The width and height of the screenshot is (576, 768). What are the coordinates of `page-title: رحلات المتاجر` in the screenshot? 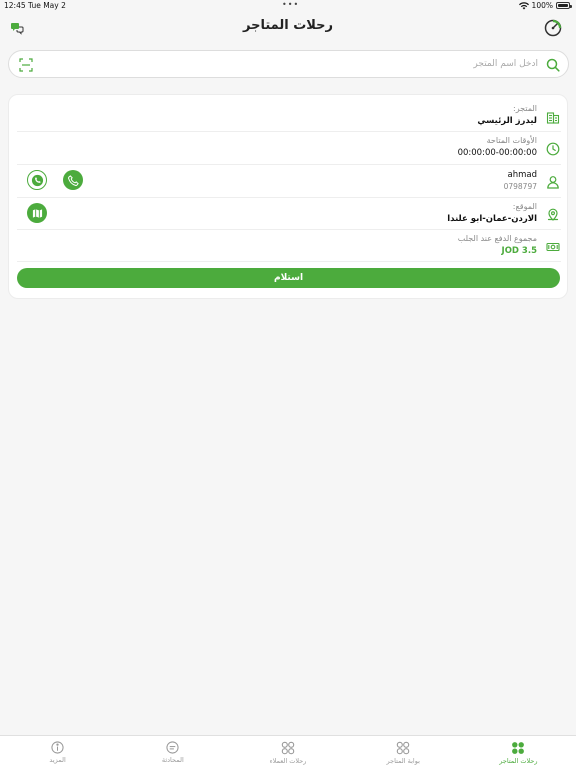 It's located at (287, 25).